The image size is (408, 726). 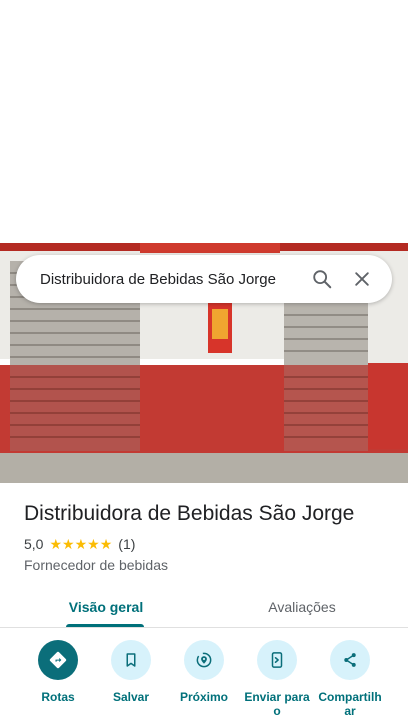 I want to click on search-icon, so click(x=322, y=279).